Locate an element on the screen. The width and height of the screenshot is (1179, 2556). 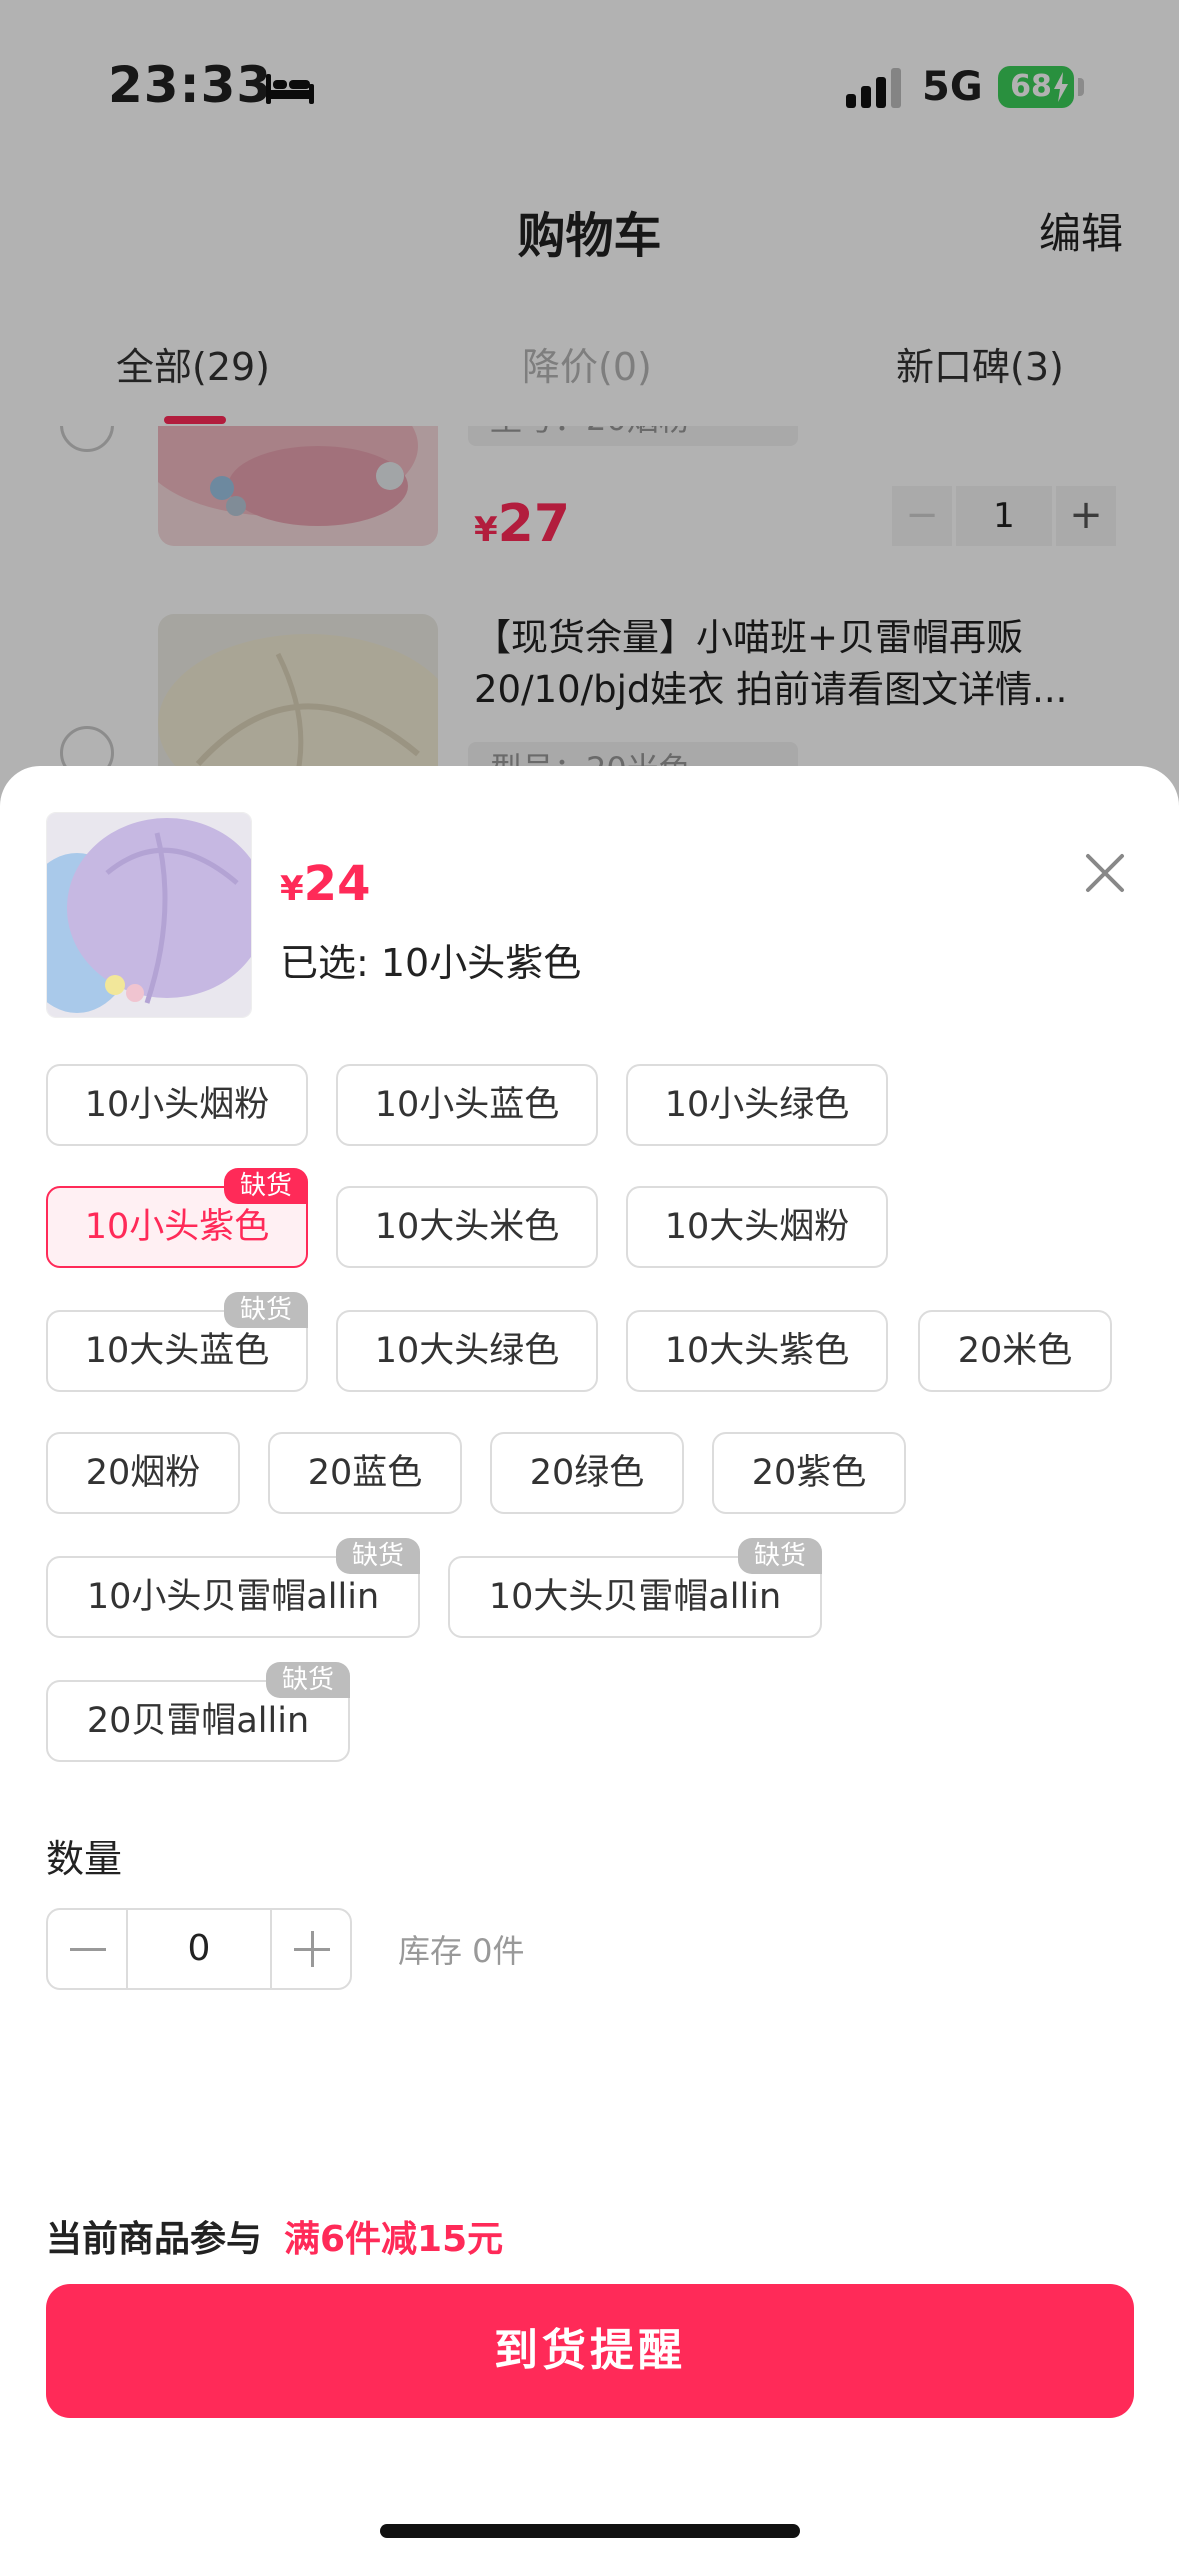
option-chip: 10大头蓝色 缺货 is located at coordinates (177, 1342).